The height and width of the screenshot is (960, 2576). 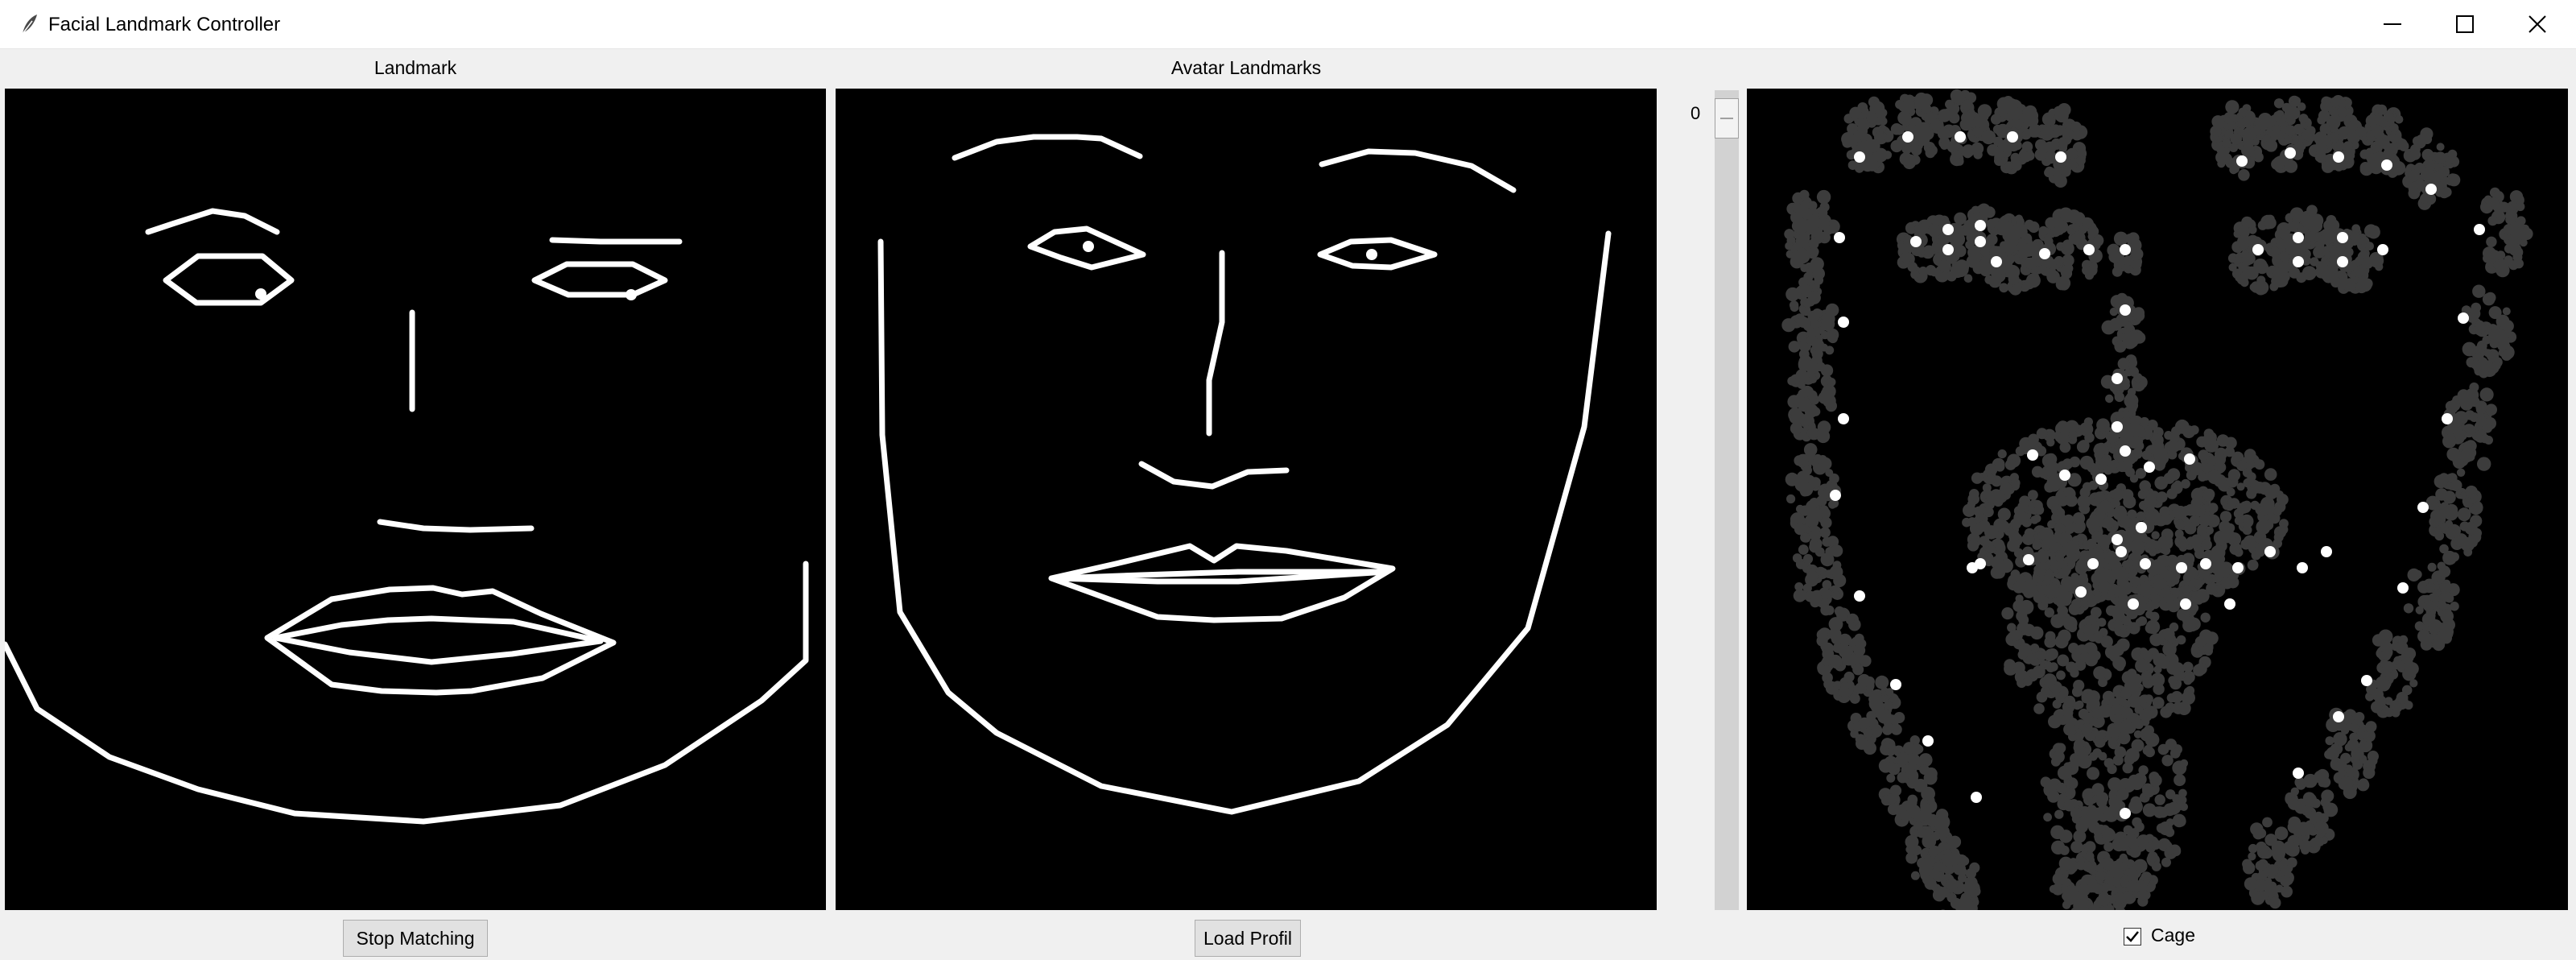 I want to click on load-profil-button: Load Profil, so click(x=1248, y=938).